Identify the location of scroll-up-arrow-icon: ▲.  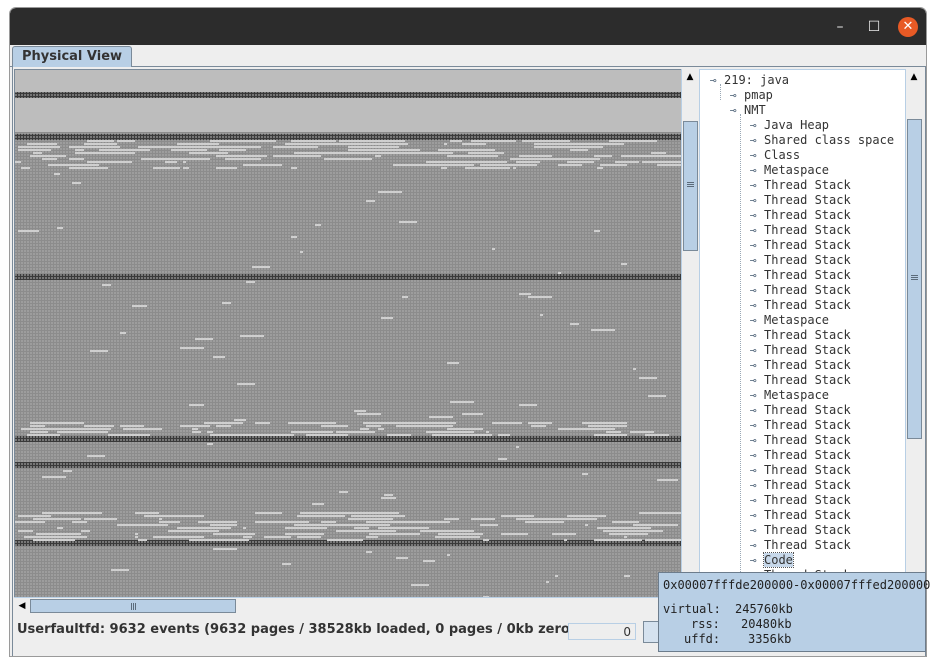
(690, 77).